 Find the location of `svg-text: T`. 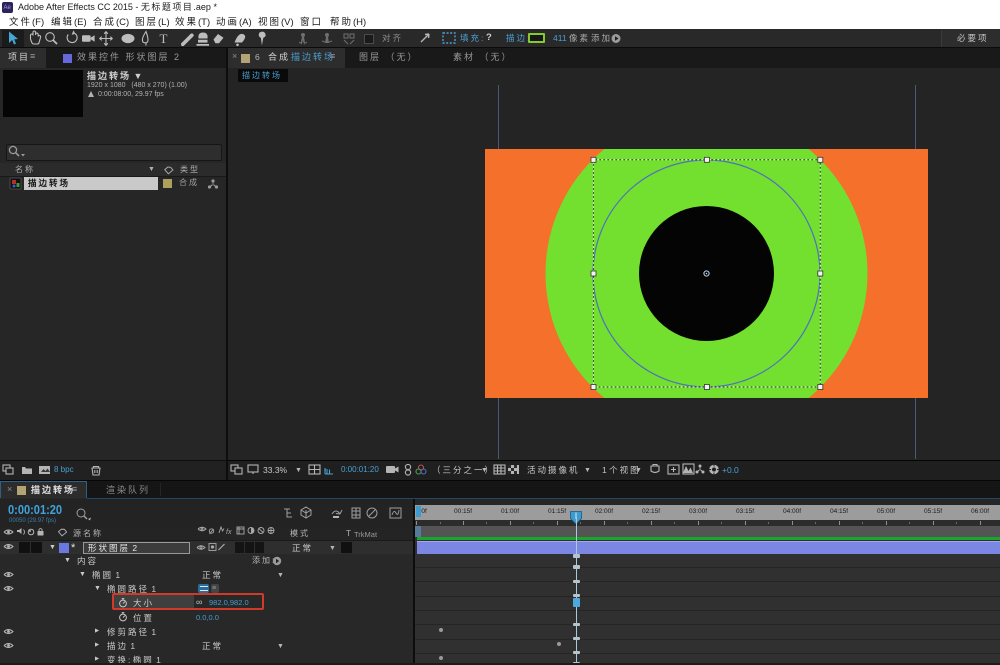

svg-text: T is located at coordinates (164, 38).